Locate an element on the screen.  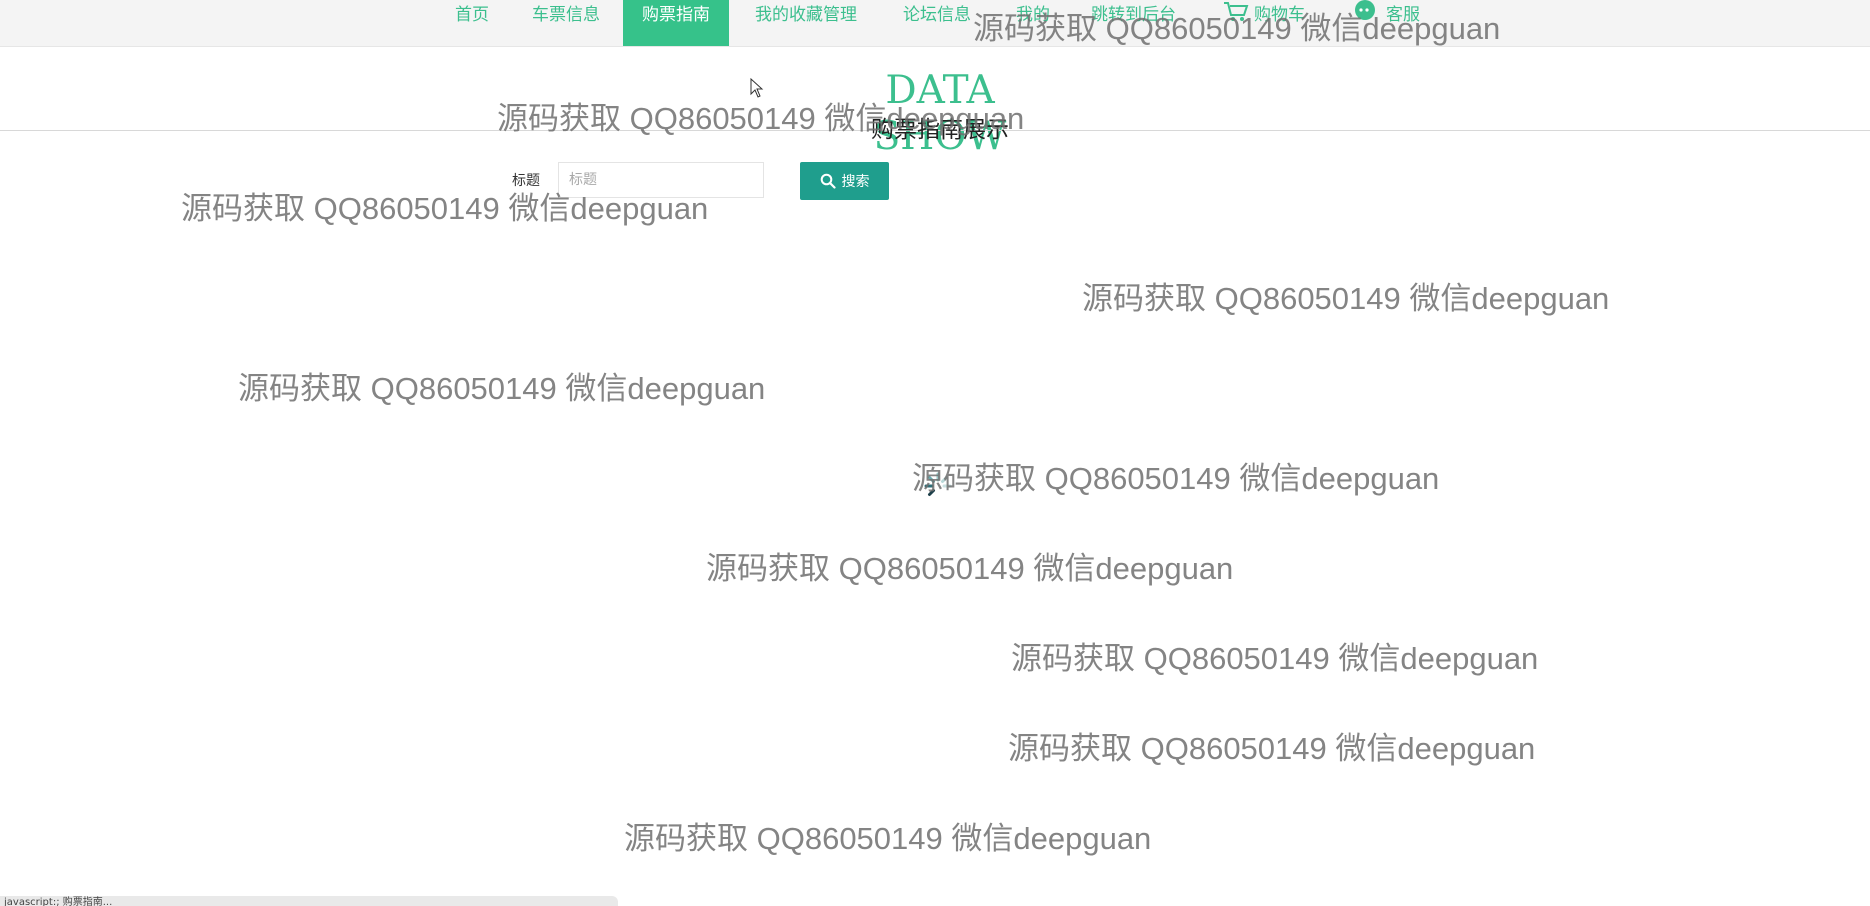
nav-item-admin: 跳转到后台 is located at coordinates (1133, 23).